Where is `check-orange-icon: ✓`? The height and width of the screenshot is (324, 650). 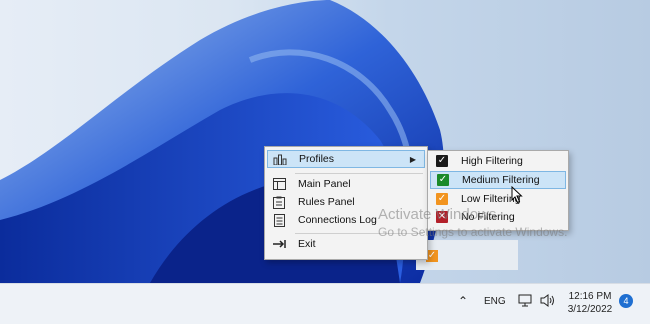 check-orange-icon: ✓ is located at coordinates (442, 199).